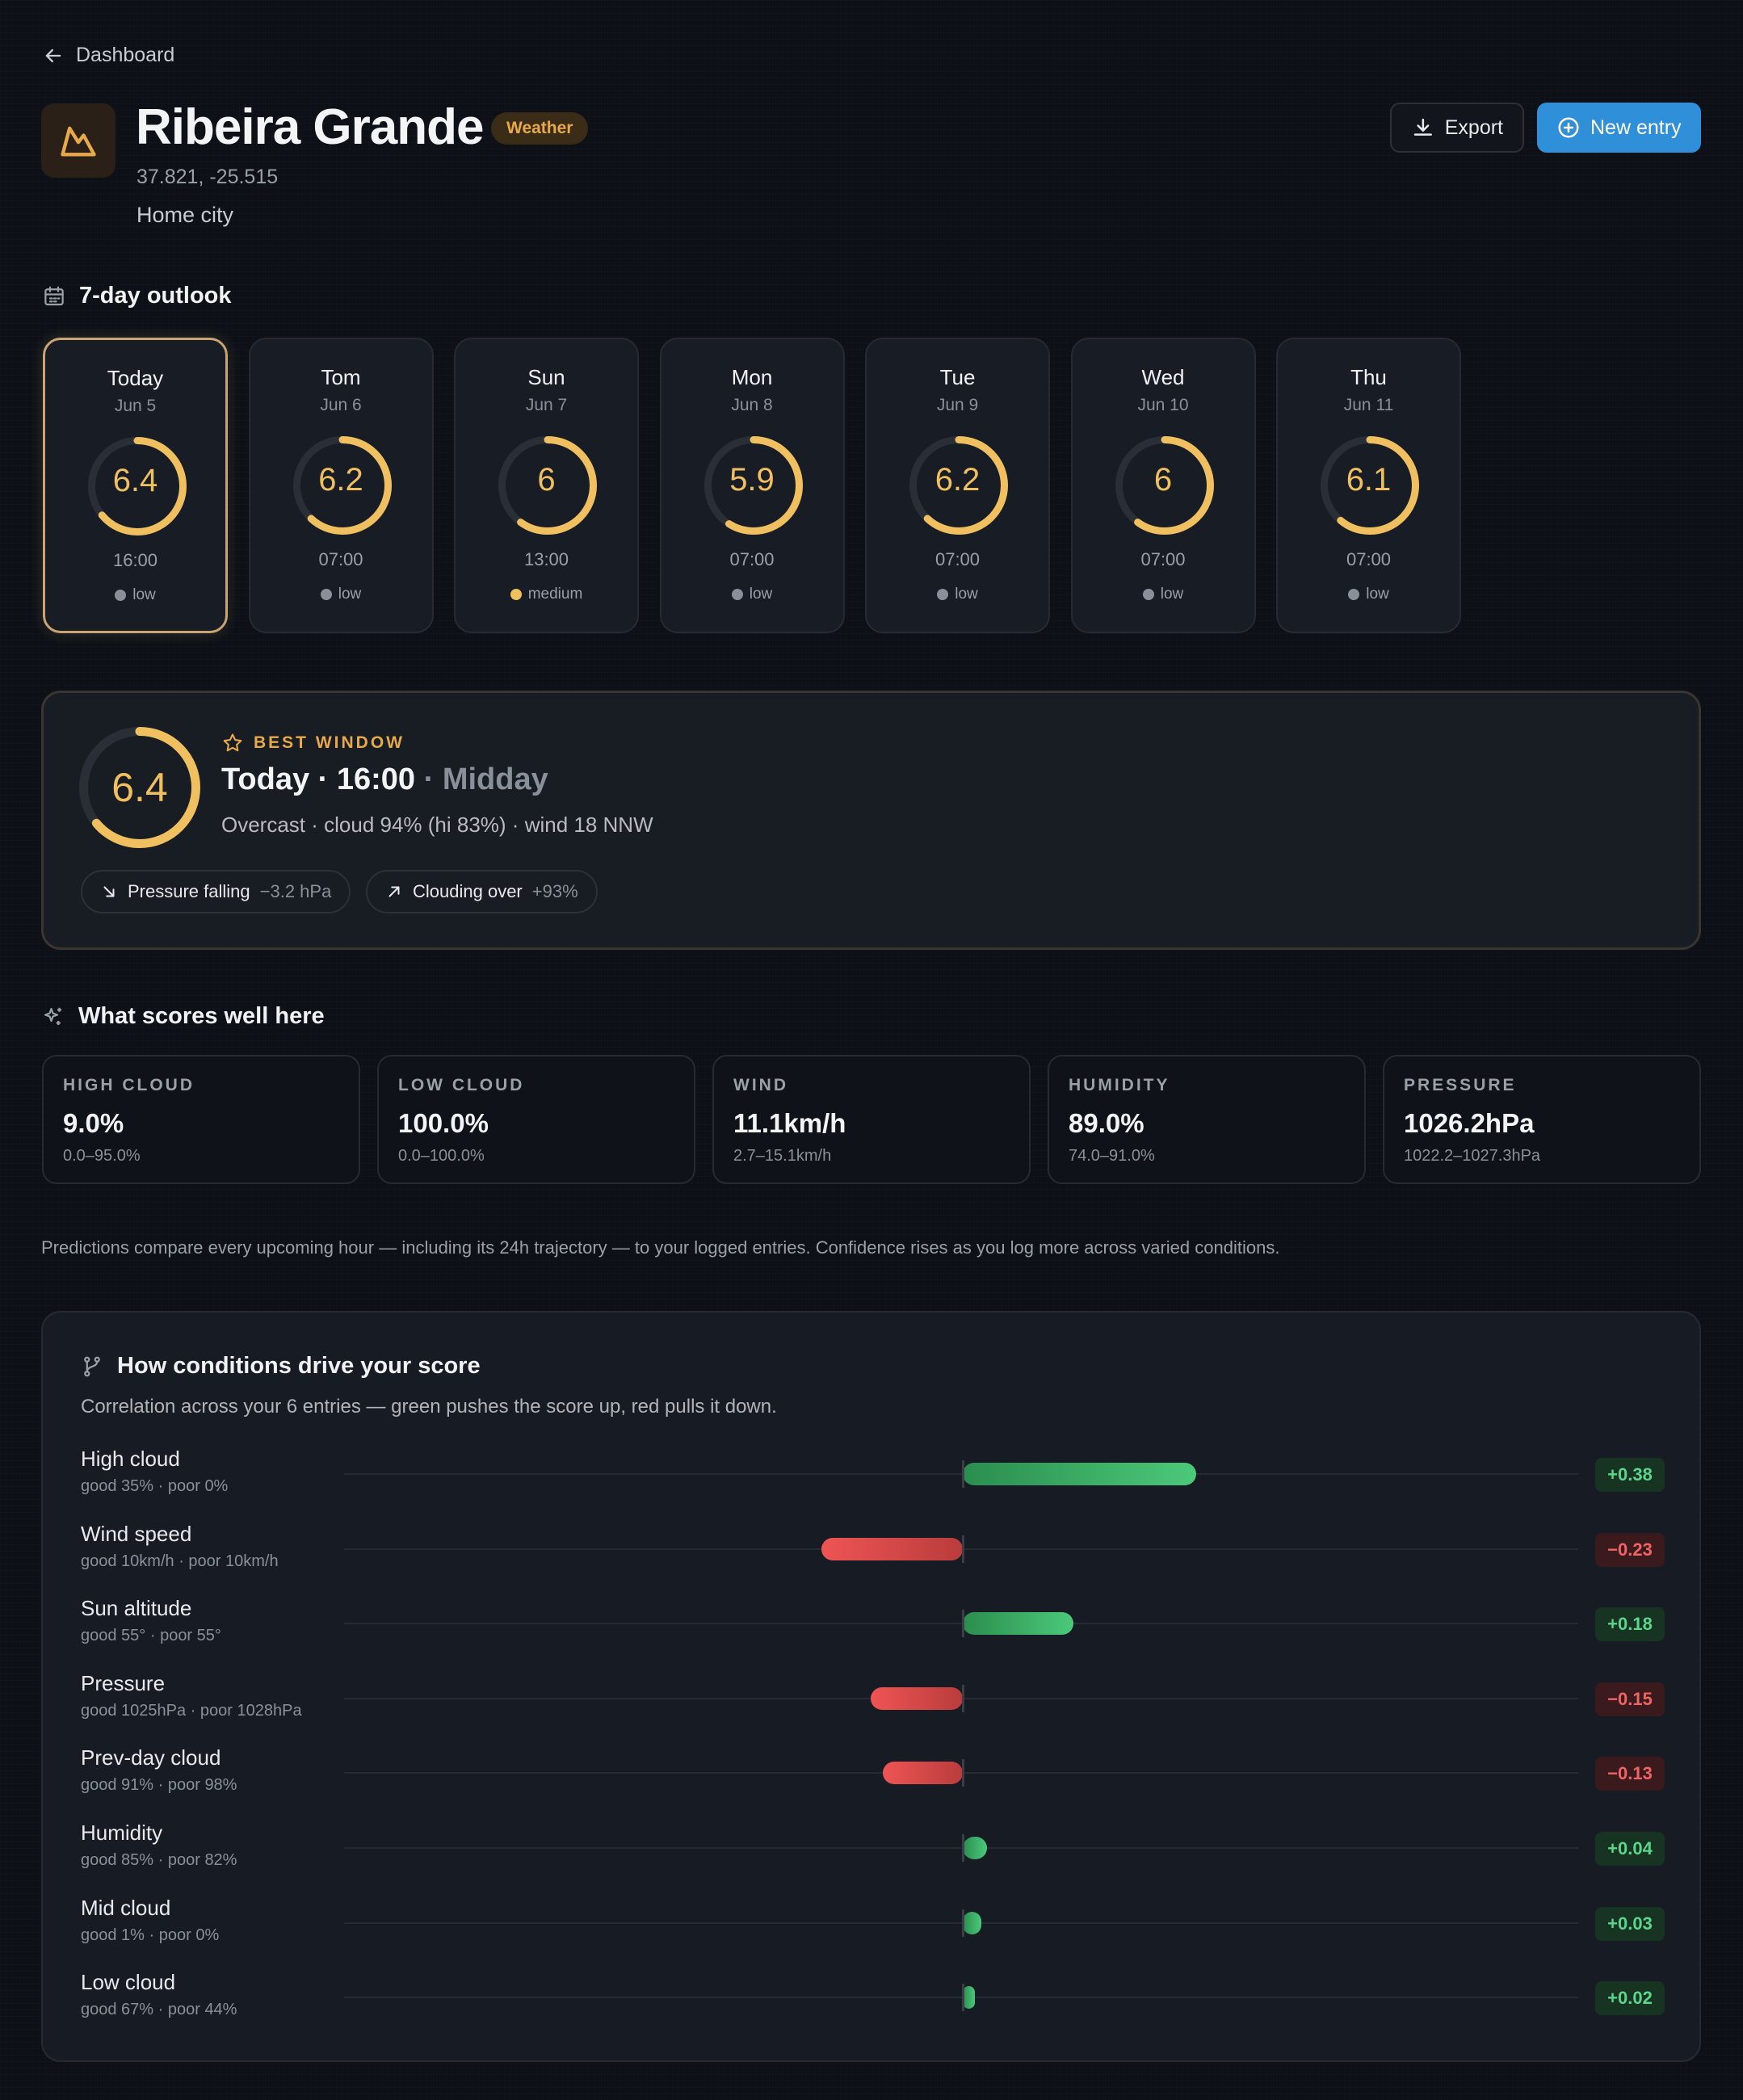 This screenshot has height=2100, width=1743. What do you see at coordinates (760, 1085) in the screenshot?
I see `stat-label: WIND` at bounding box center [760, 1085].